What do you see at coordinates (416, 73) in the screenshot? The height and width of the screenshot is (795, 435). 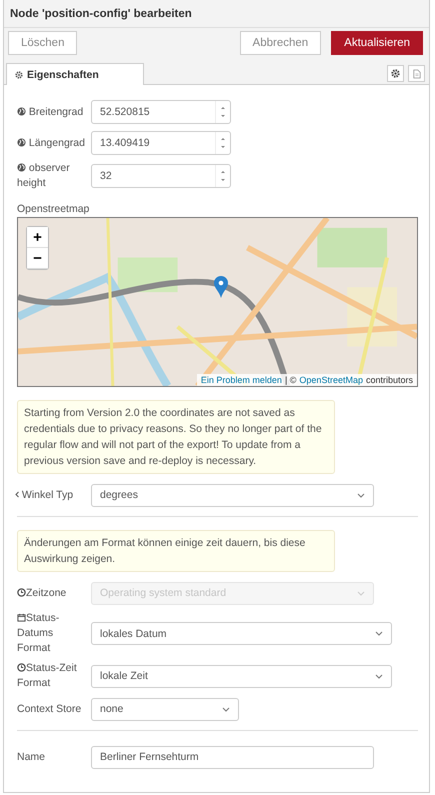 I see `document-icon` at bounding box center [416, 73].